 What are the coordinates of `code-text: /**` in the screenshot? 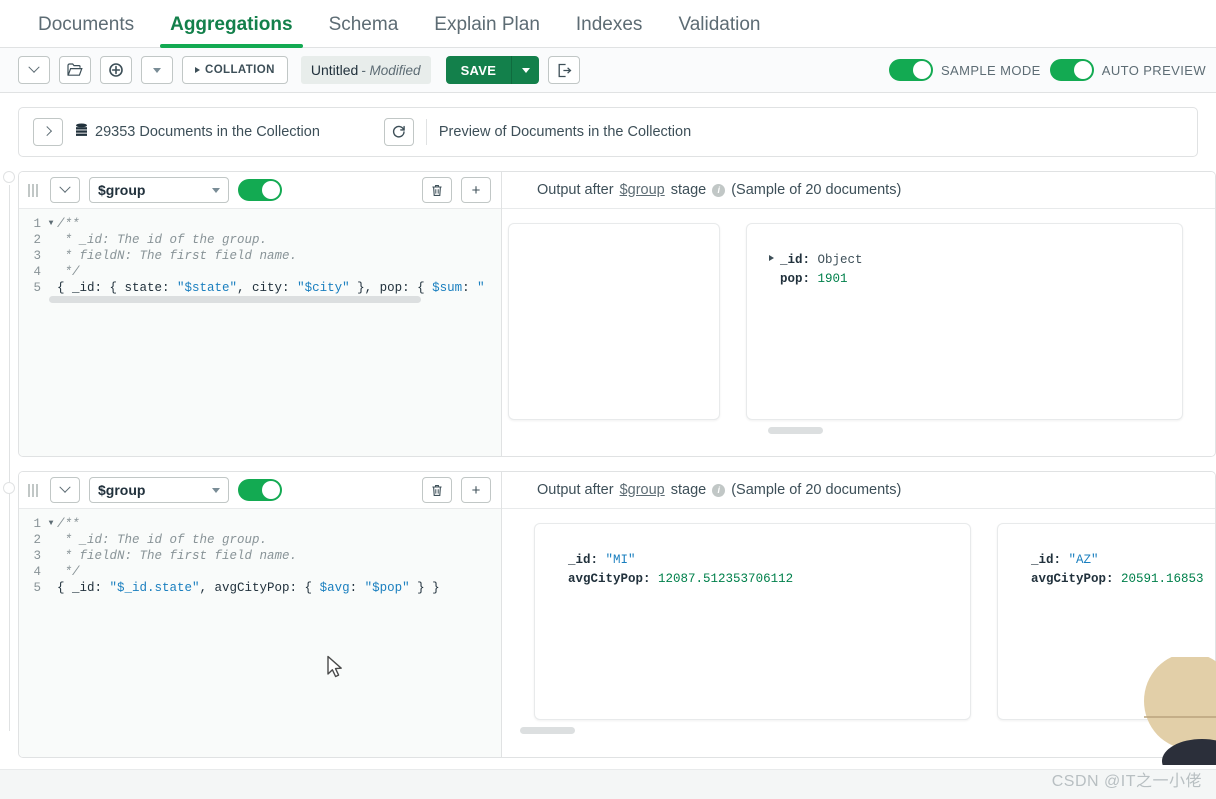 It's located at (68, 524).